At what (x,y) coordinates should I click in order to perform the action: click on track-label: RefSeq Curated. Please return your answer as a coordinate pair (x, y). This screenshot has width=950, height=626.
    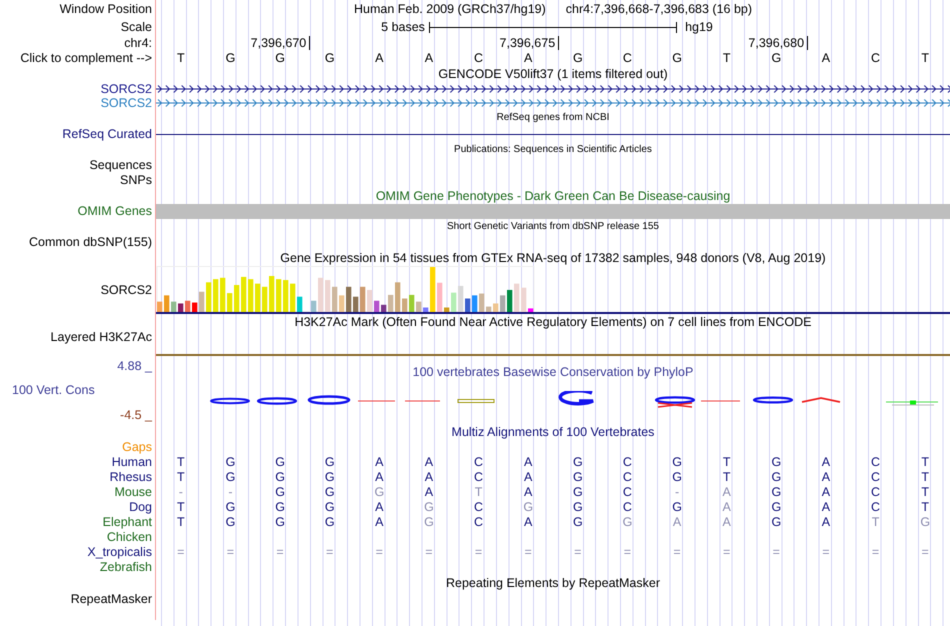
    Looking at the image, I should click on (107, 134).